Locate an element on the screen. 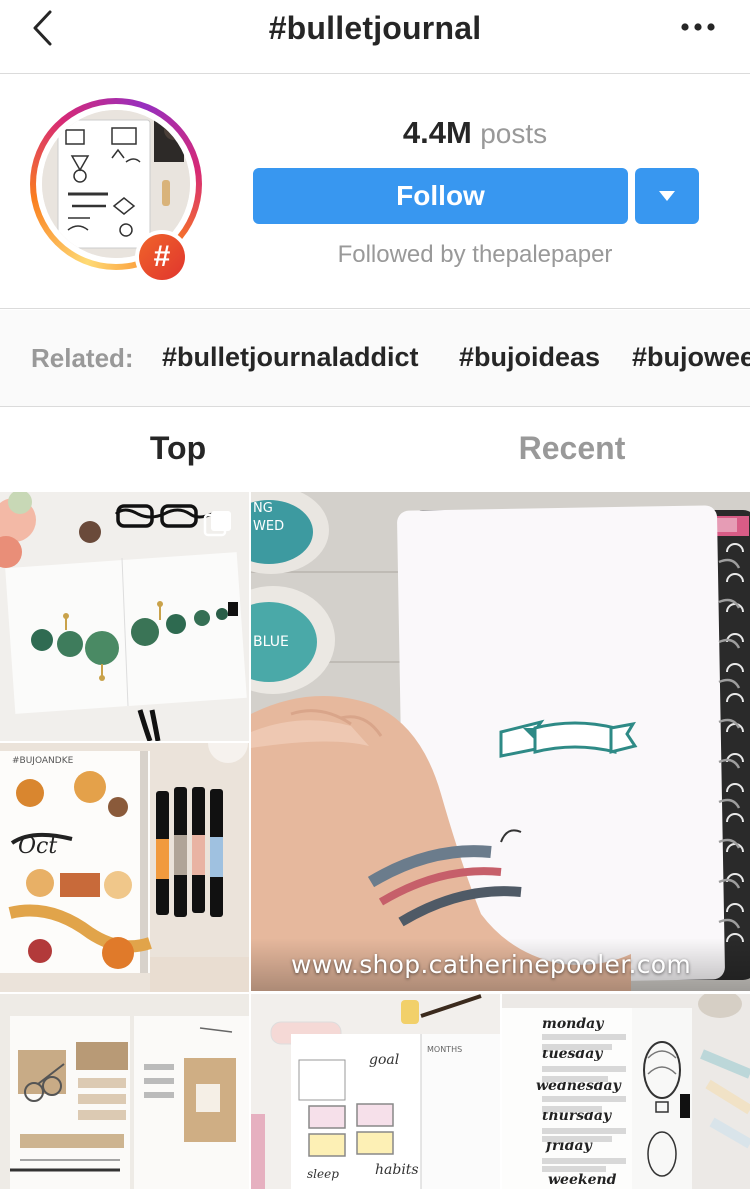 This screenshot has height=1189, width=750. follow-options-dropdown is located at coordinates (667, 196).